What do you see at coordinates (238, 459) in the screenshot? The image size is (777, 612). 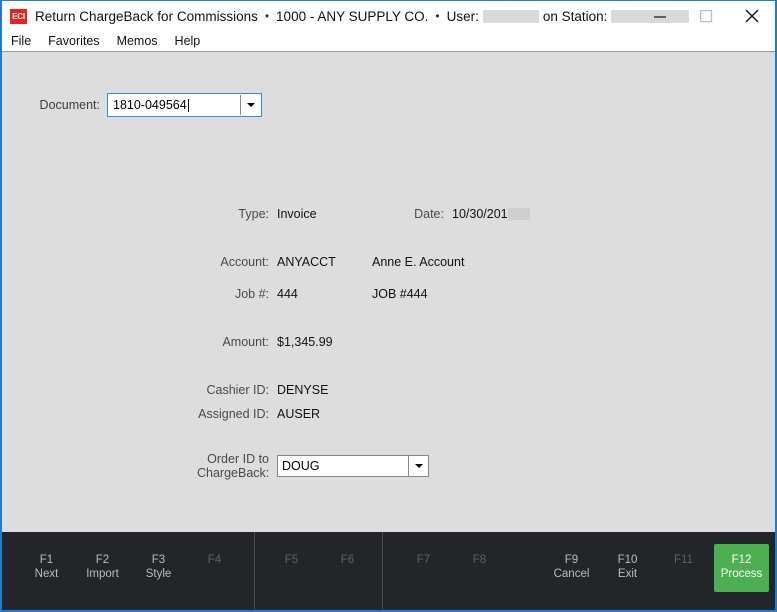 I see `order-chargeback-label-line1: Order ID to` at bounding box center [238, 459].